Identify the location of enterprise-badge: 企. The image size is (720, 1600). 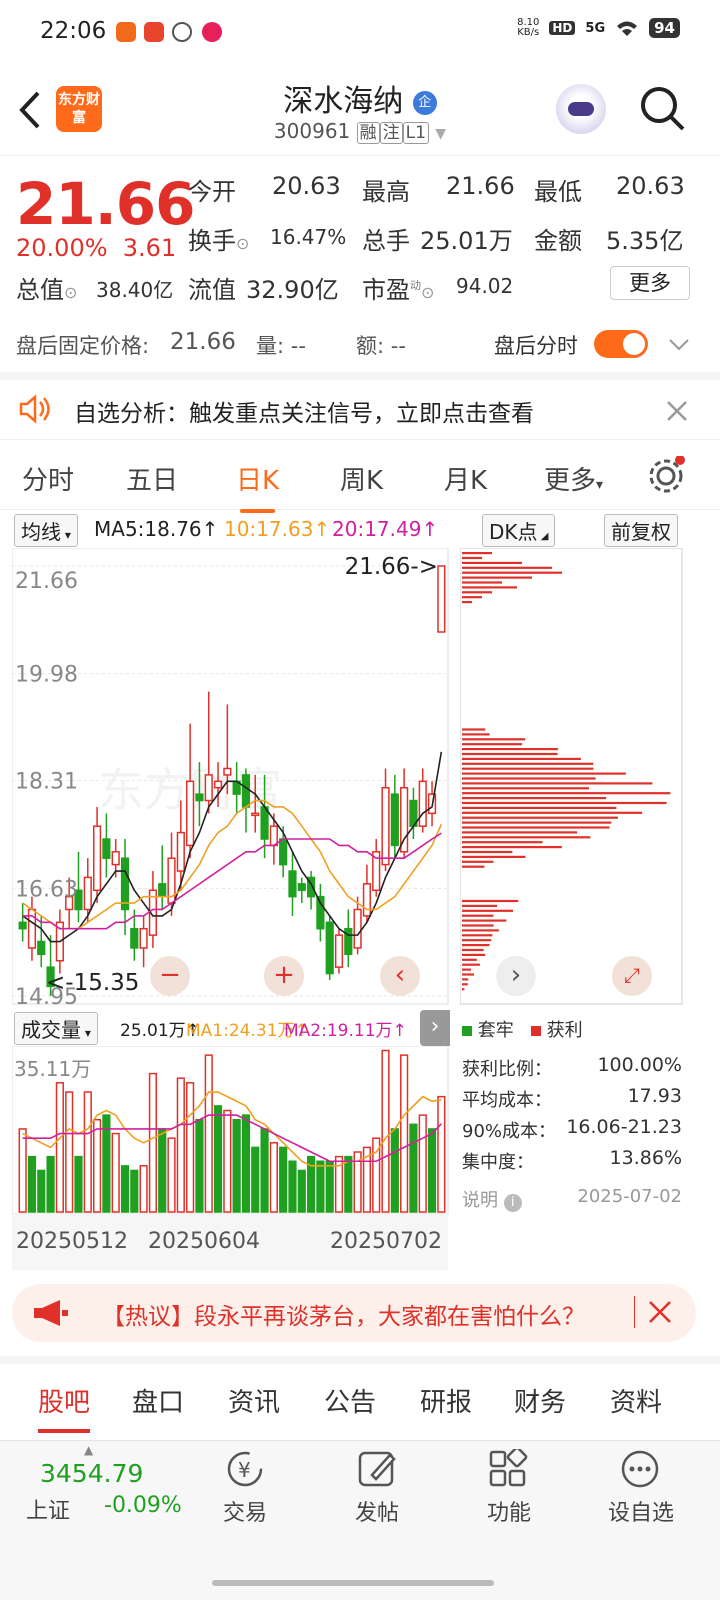
(424, 102).